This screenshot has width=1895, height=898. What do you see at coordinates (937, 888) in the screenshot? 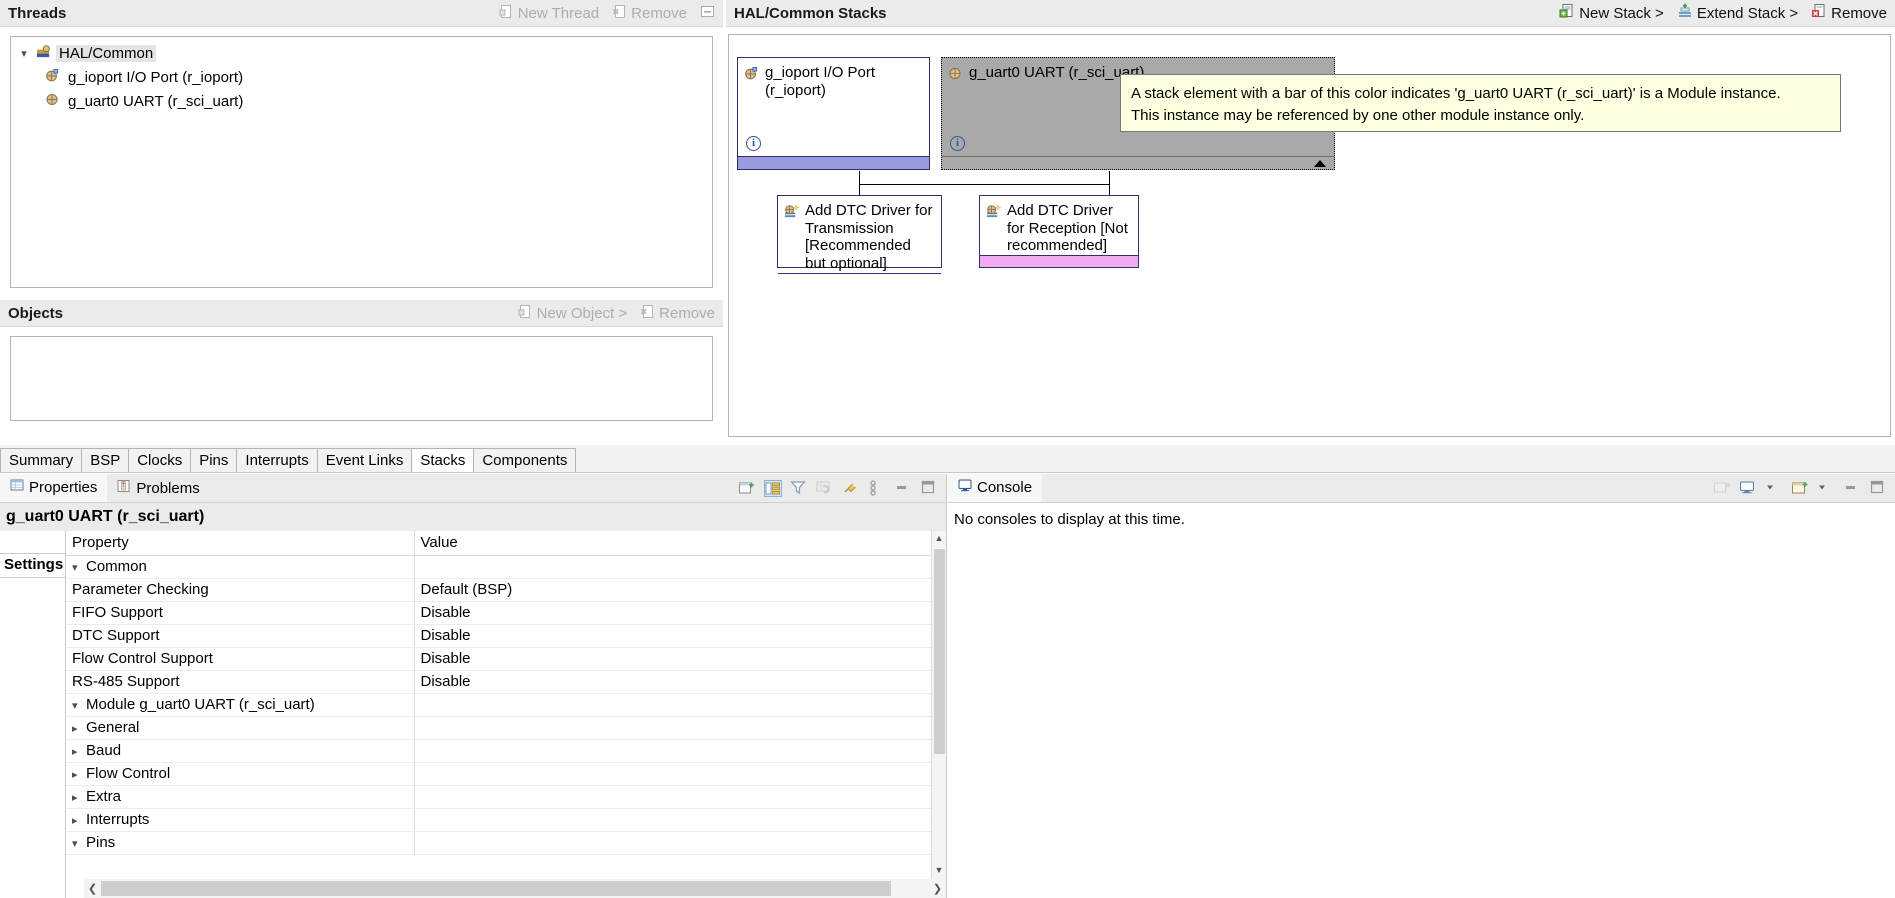
I see `scroll-right-arrow-icon: ❯` at bounding box center [937, 888].